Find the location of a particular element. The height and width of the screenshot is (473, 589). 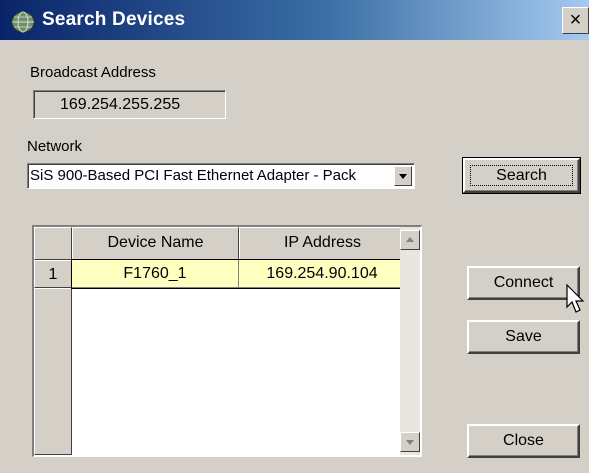

close-button-label: Close is located at coordinates (523, 440).